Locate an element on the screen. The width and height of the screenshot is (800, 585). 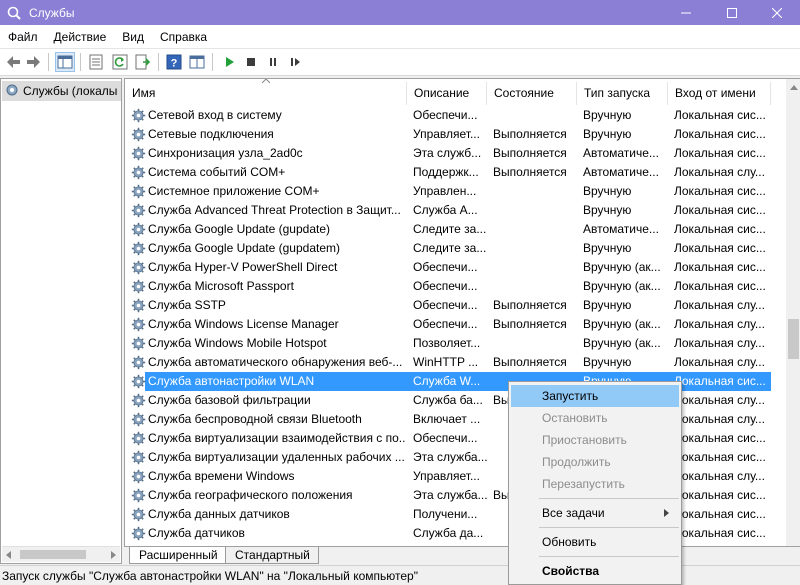
tree-item-services-local: Службы (локалы is located at coordinates (61, 91).